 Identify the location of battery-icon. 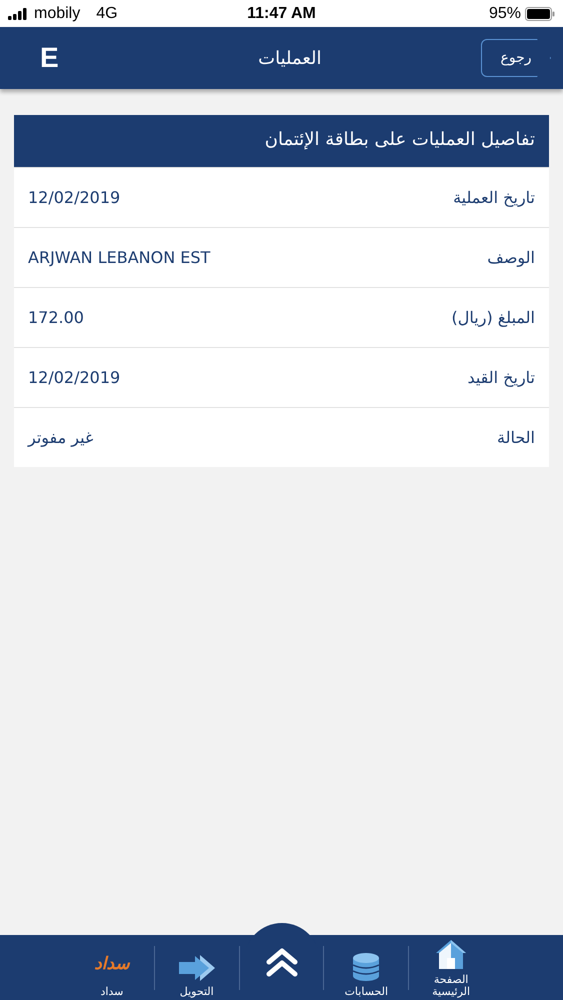
(540, 13).